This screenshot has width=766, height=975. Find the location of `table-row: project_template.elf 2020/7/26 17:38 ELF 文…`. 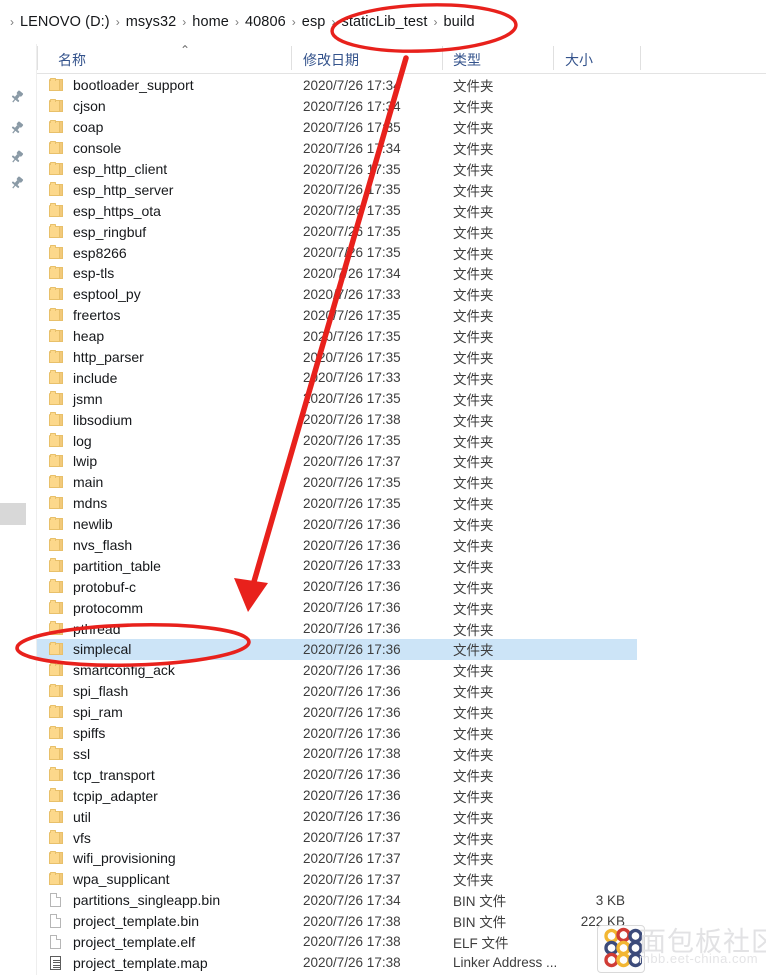

table-row: project_template.elf 2020/7/26 17:38 ELF 文… is located at coordinates (337, 942).